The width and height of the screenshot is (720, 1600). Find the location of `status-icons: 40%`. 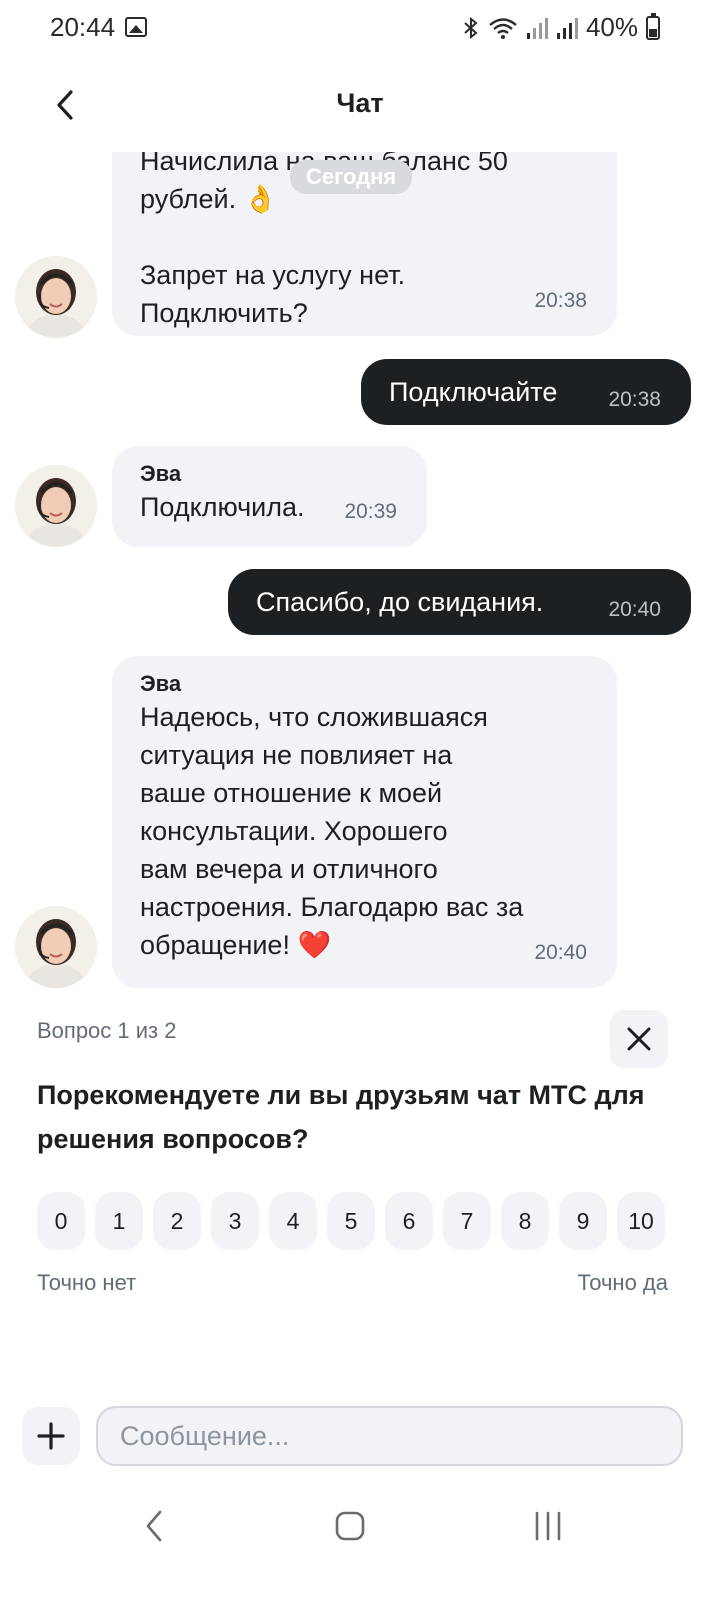

status-icons: 40% is located at coordinates (561, 27).